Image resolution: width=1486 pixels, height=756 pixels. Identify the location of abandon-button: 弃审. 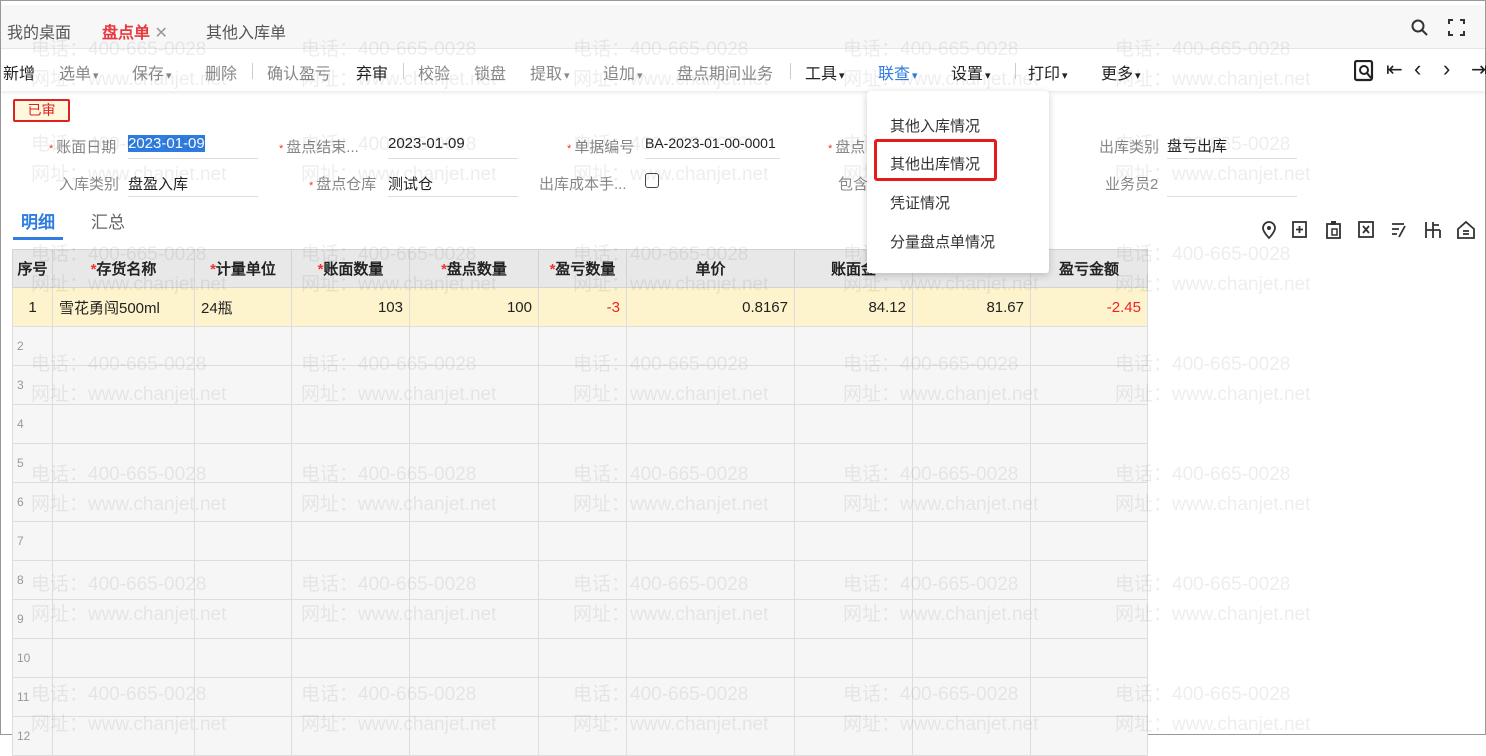
(372, 72).